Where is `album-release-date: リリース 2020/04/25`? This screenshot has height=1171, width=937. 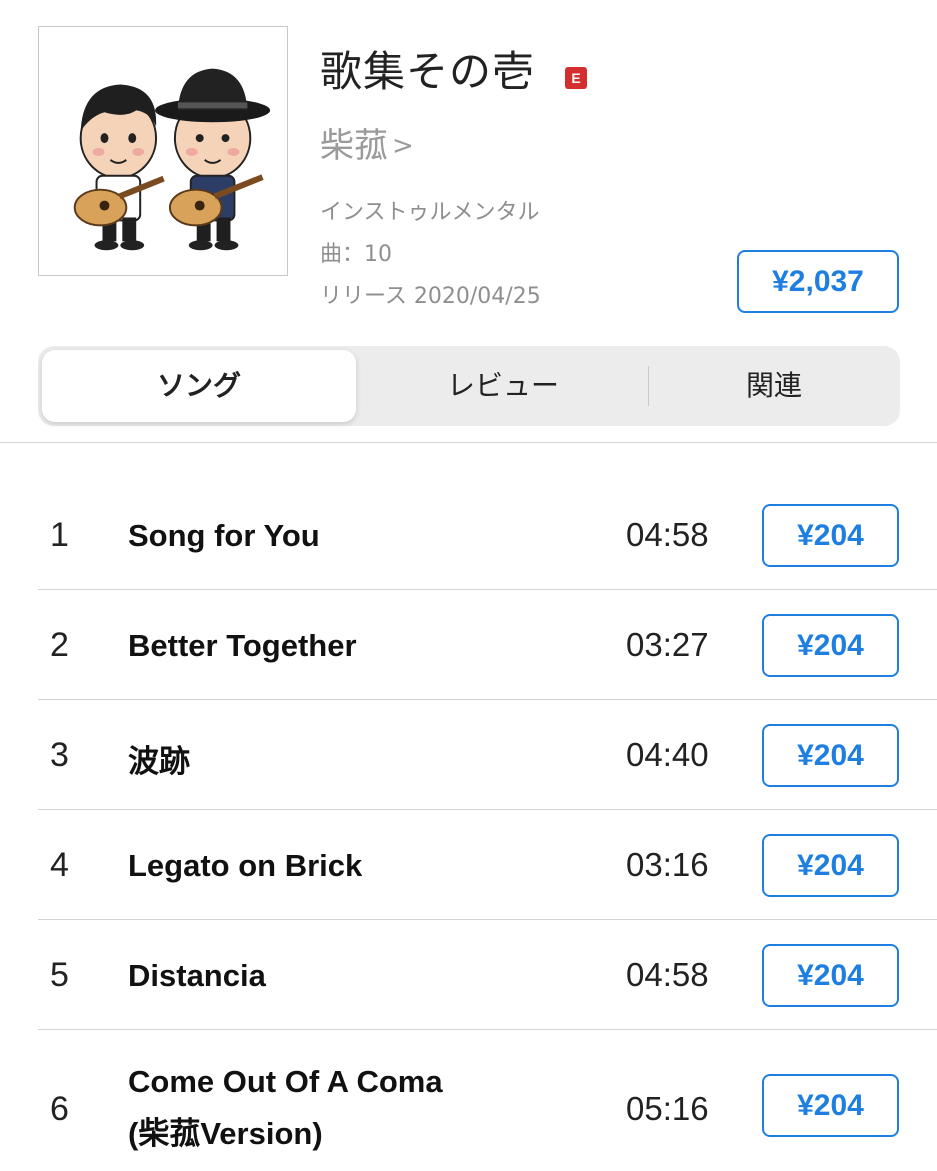
album-release-date: リリース 2020/04/25 is located at coordinates (430, 296).